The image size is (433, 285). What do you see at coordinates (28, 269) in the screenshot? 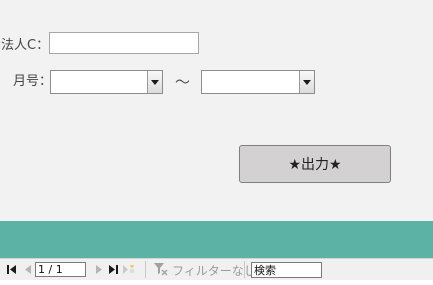
I see `previous-record-icon` at bounding box center [28, 269].